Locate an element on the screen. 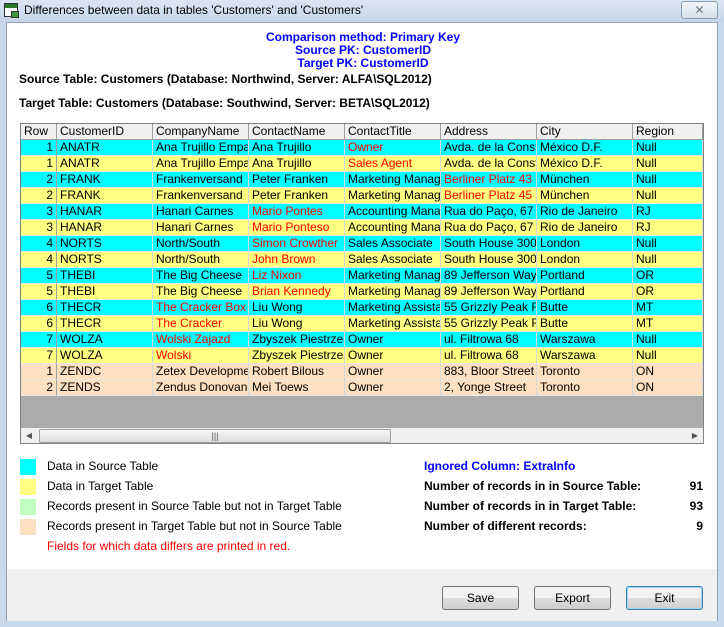 The height and width of the screenshot is (627, 724). cell-companyname: Wolski Zajazd is located at coordinates (201, 340).